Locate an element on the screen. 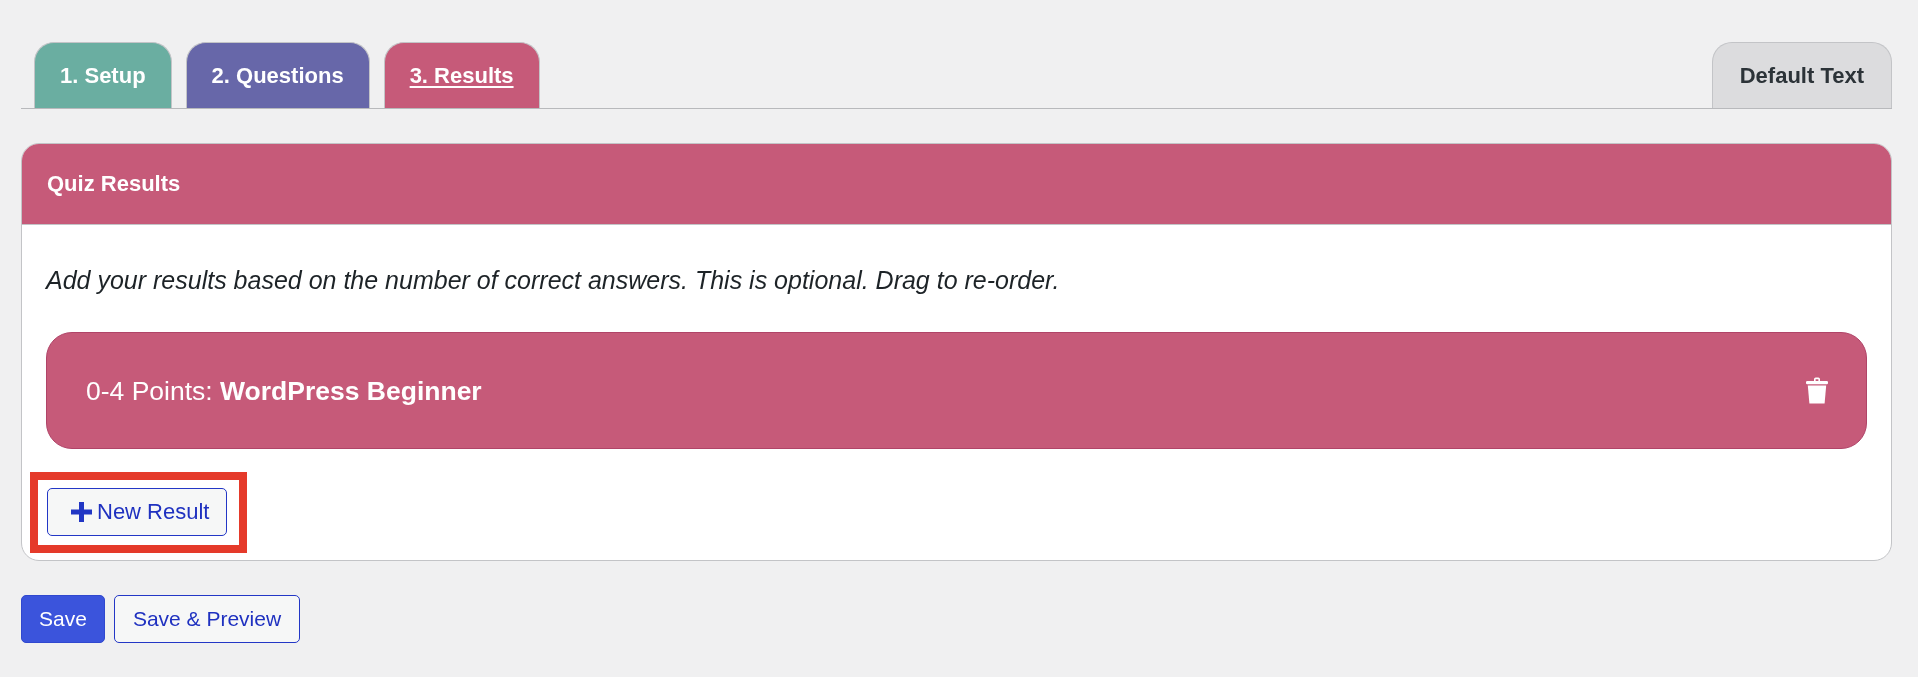 The width and height of the screenshot is (1918, 677). tab: Default Text is located at coordinates (1801, 75).